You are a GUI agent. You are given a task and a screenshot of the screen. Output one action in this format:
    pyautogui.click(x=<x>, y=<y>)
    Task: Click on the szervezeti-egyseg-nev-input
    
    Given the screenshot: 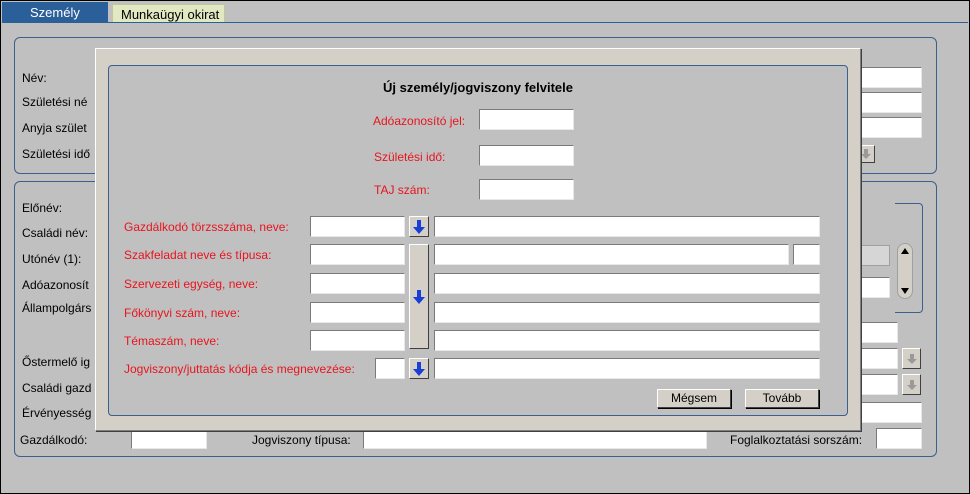 What is the action you would take?
    pyautogui.click(x=627, y=283)
    